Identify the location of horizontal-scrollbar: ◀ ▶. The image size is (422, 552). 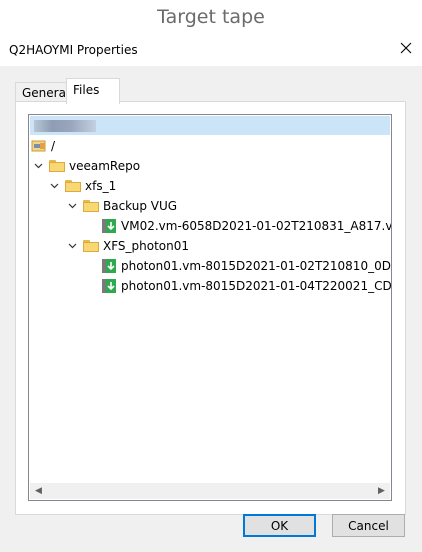
(210, 491).